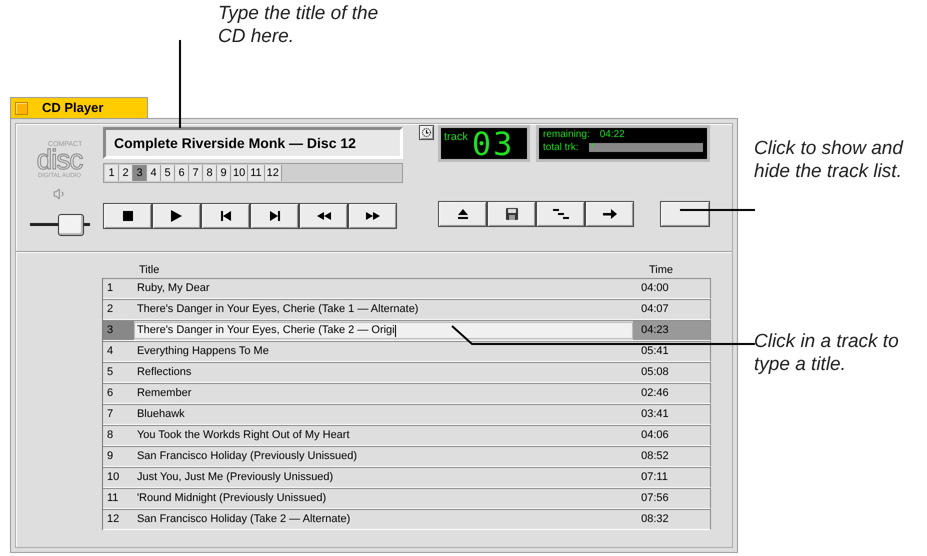 The image size is (927, 556). Describe the element at coordinates (827, 353) in the screenshot. I see `callout-text: Click in a track to type a title.` at that location.